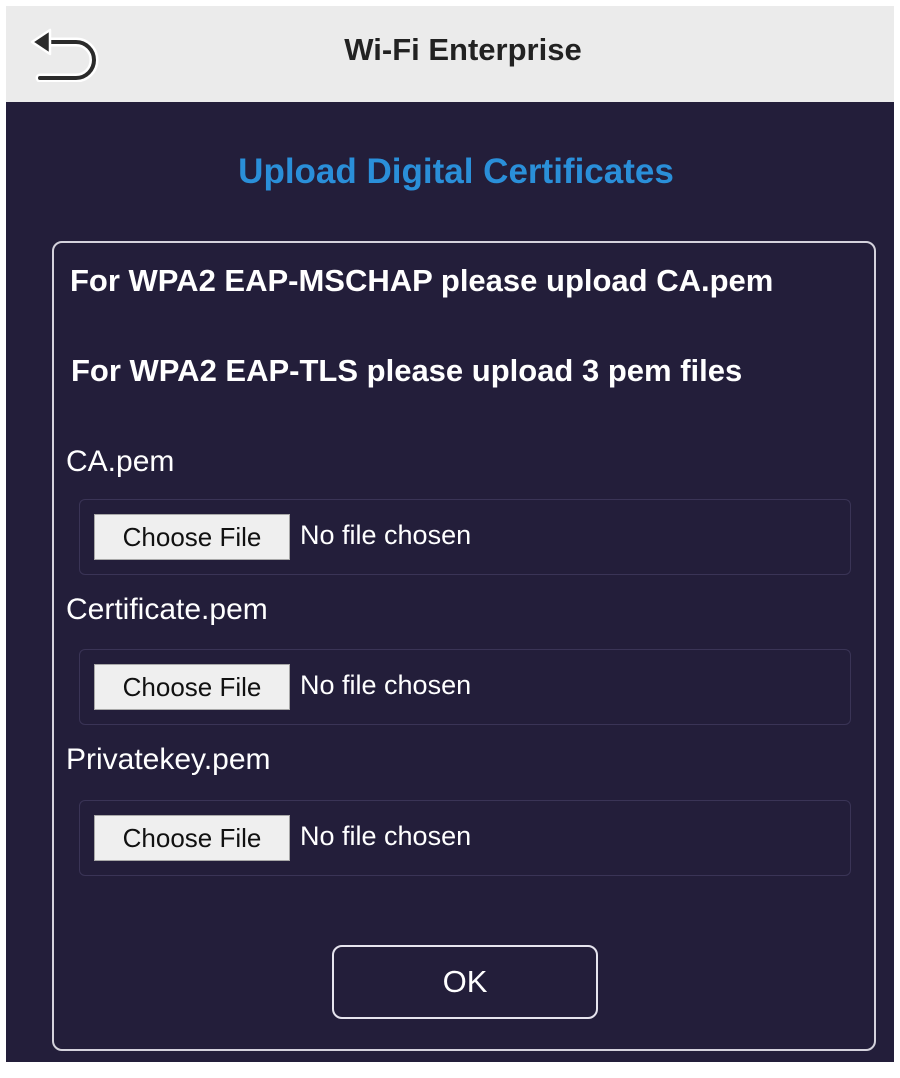 The height and width of the screenshot is (1078, 900). I want to click on ok-button: OK, so click(465, 982).